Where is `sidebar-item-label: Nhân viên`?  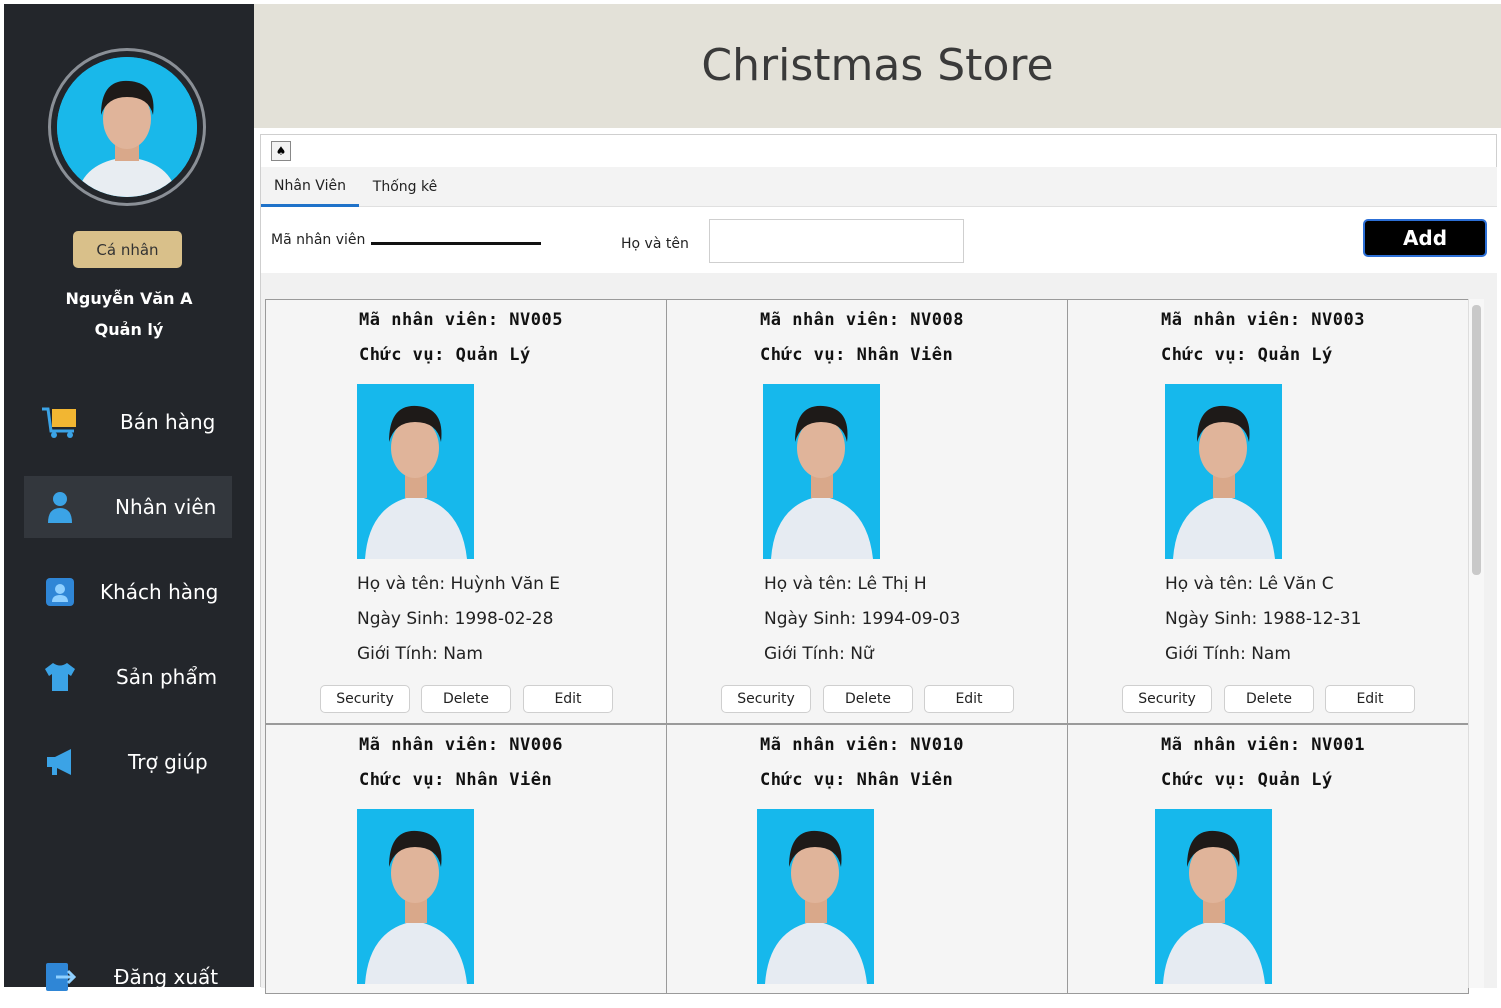 sidebar-item-label: Nhân viên is located at coordinates (166, 507).